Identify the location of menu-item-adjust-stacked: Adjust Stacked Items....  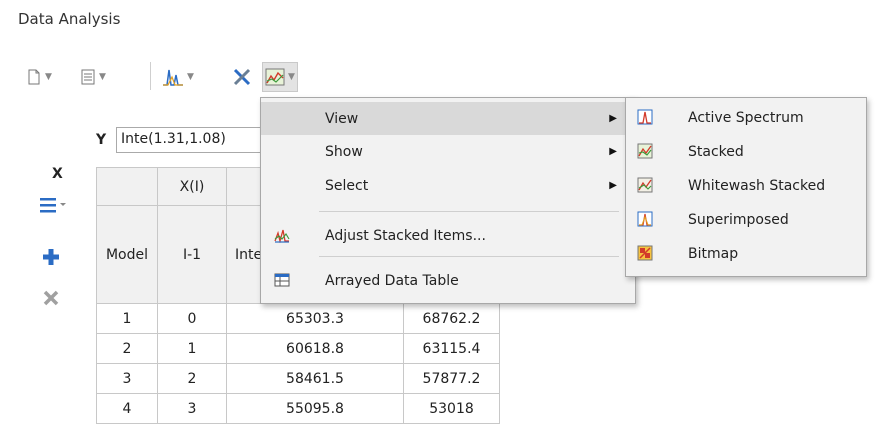
(447, 235).